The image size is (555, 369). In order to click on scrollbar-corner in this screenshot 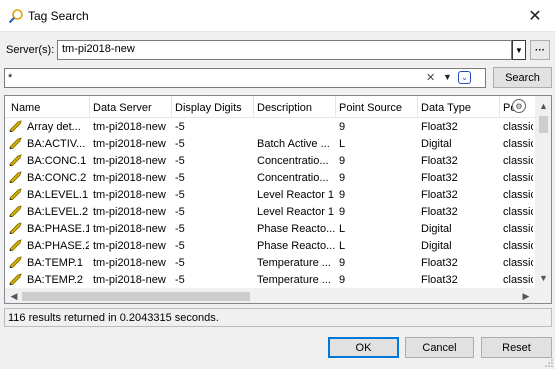, I will do `click(543, 295)`.